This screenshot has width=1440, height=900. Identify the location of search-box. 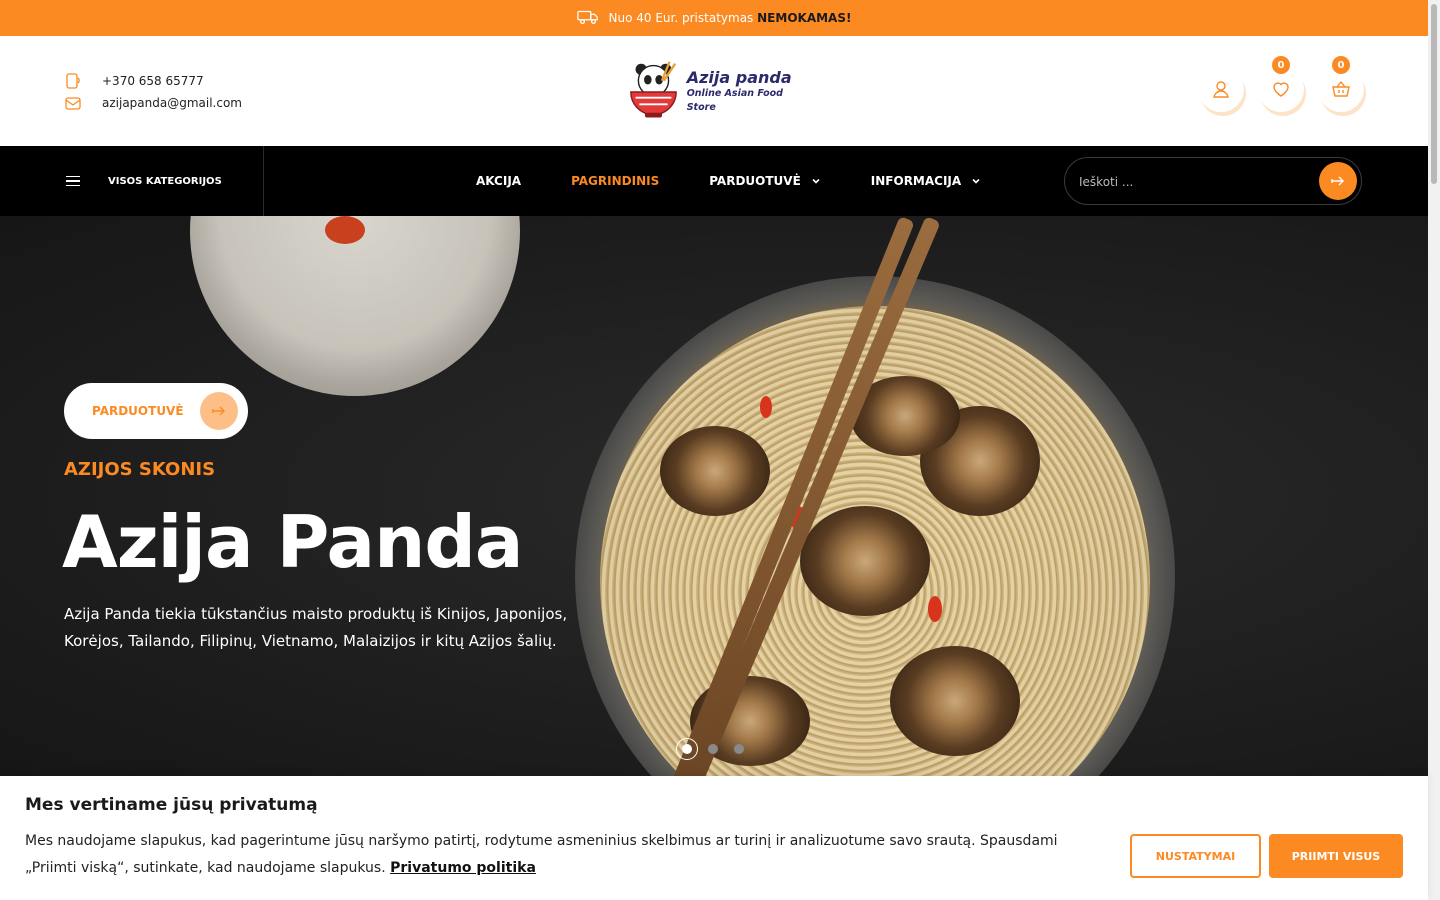
(1213, 181).